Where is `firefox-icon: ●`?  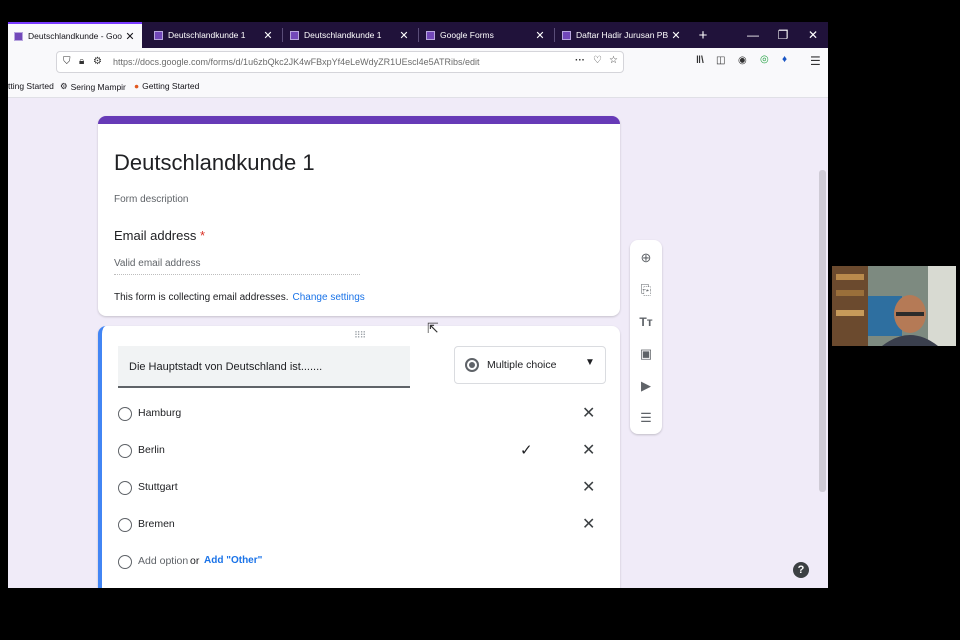 firefox-icon: ● is located at coordinates (137, 86).